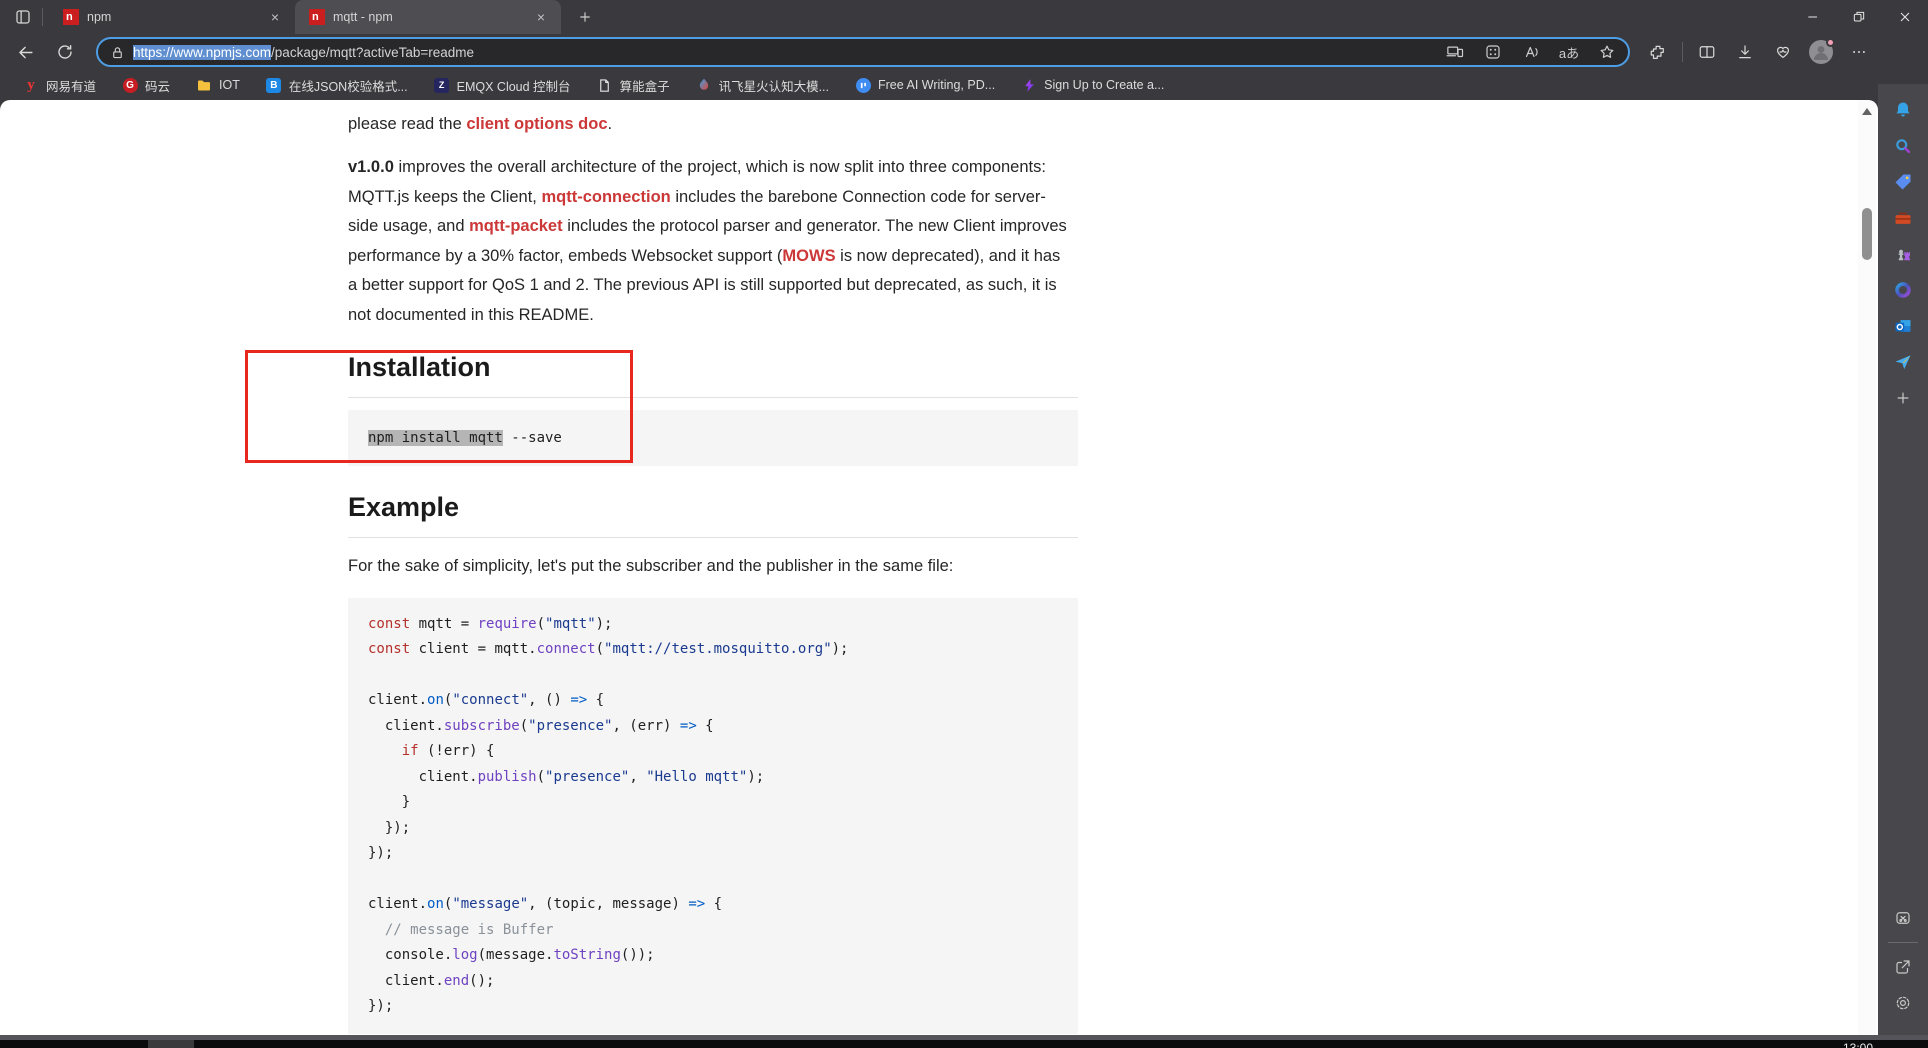 The width and height of the screenshot is (1928, 1048). I want to click on minimize-button, so click(1813, 17).